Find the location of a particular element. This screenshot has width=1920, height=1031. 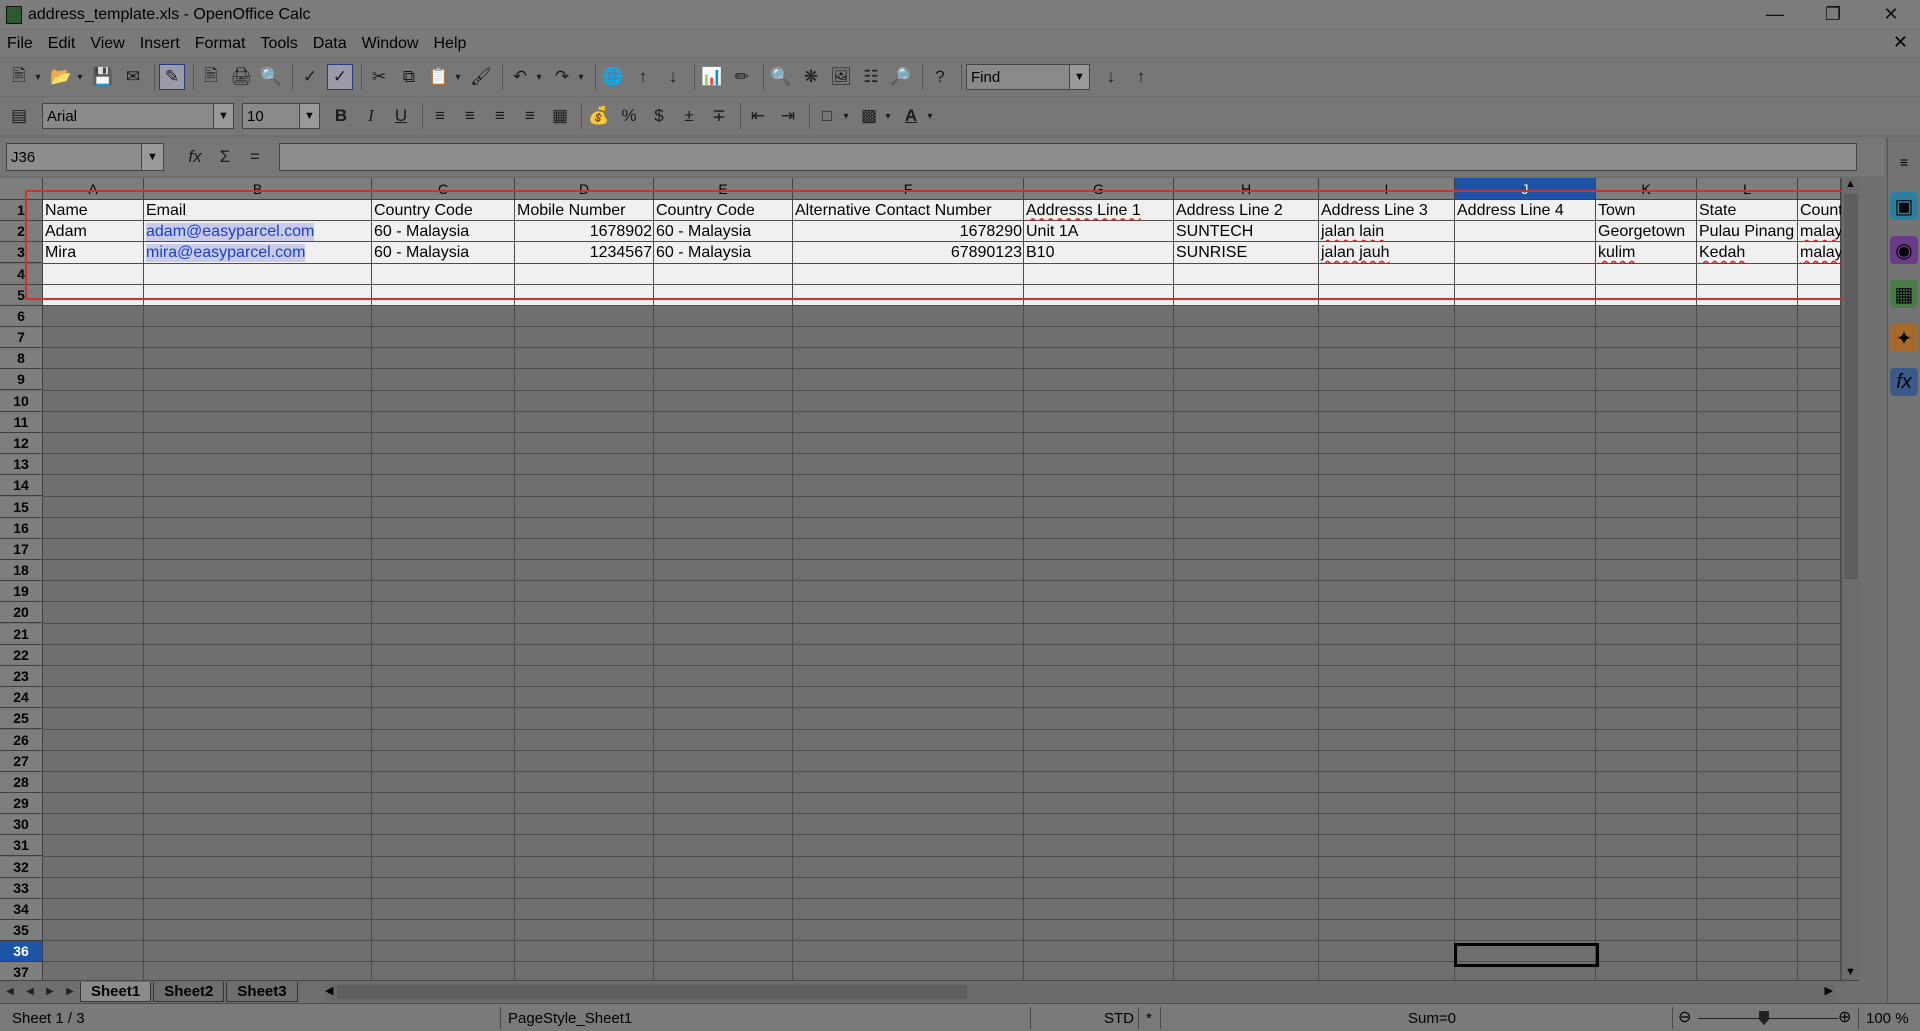

table-cell: Town is located at coordinates (1646, 210).